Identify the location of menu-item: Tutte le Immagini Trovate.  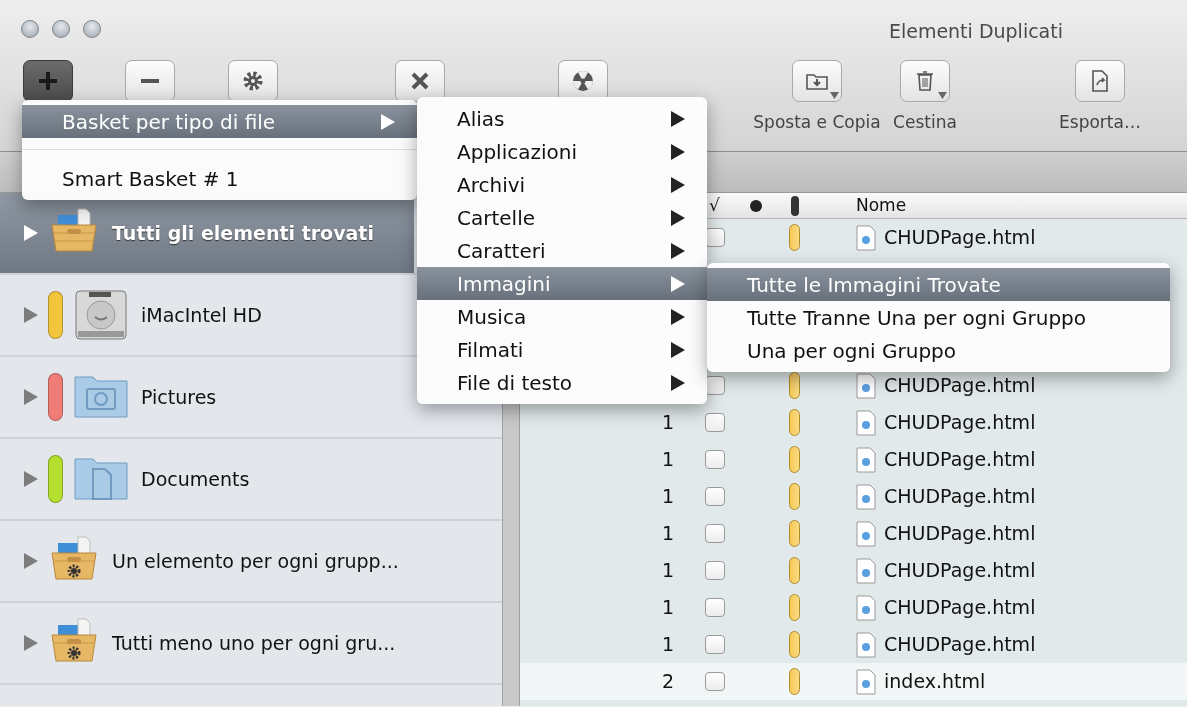
(938, 284).